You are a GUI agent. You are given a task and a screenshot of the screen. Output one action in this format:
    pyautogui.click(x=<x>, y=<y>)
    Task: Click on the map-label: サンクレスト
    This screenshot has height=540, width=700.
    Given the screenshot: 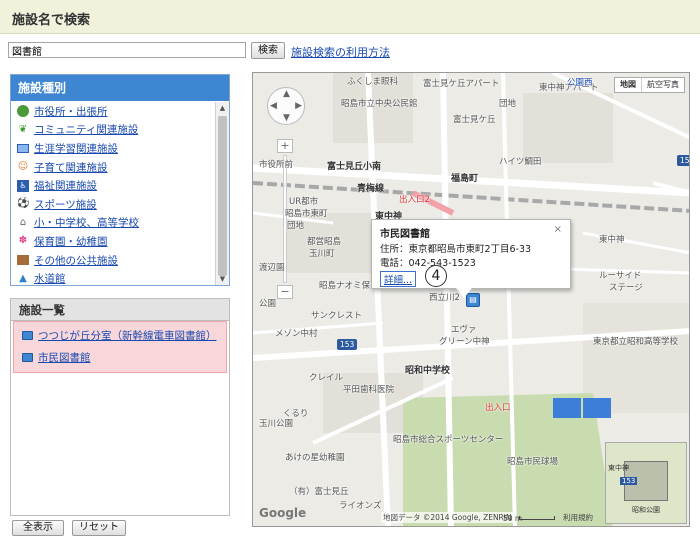 What is the action you would take?
    pyautogui.click(x=337, y=316)
    